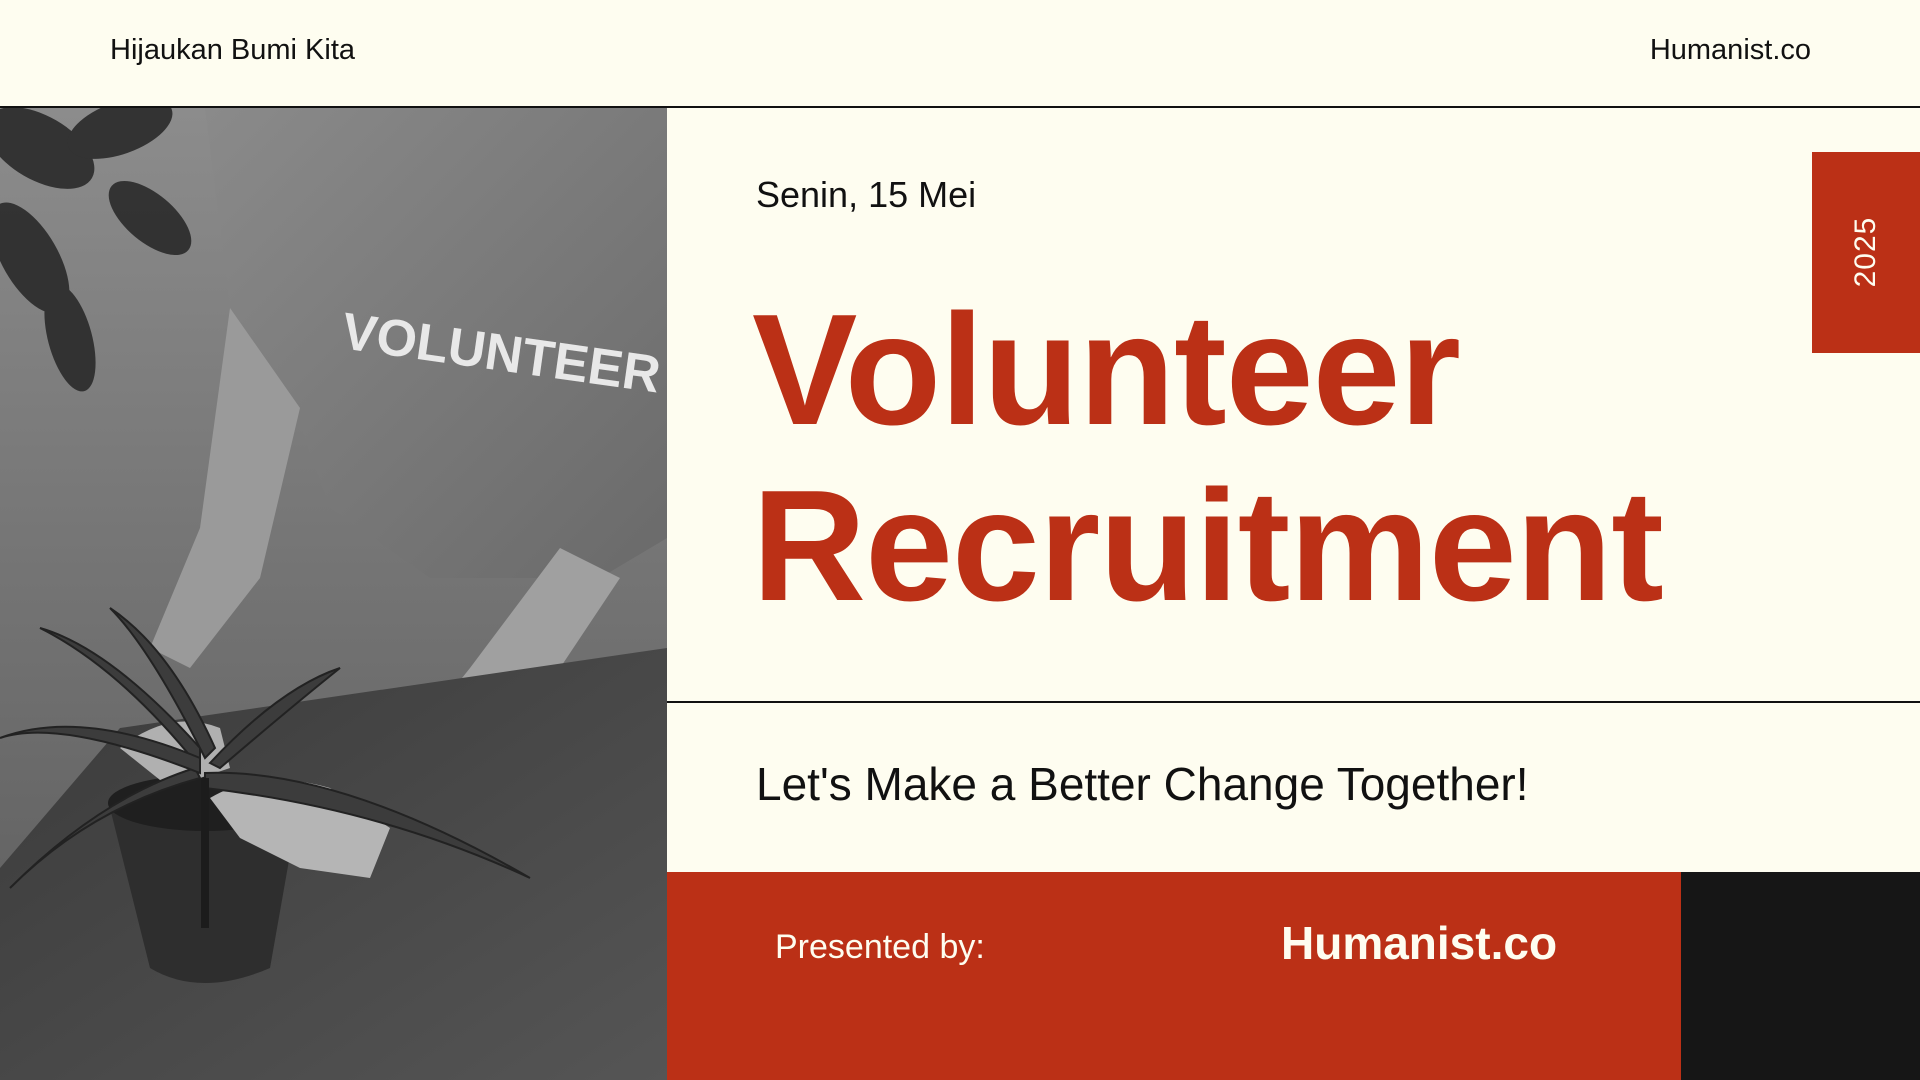  Describe the element at coordinates (1800, 976) in the screenshot. I see `footer-dark-block` at that location.